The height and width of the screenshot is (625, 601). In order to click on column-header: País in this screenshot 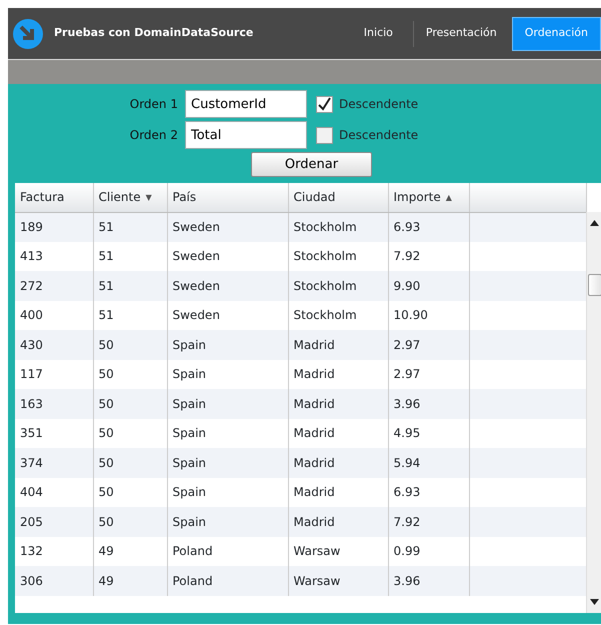, I will do `click(227, 197)`.